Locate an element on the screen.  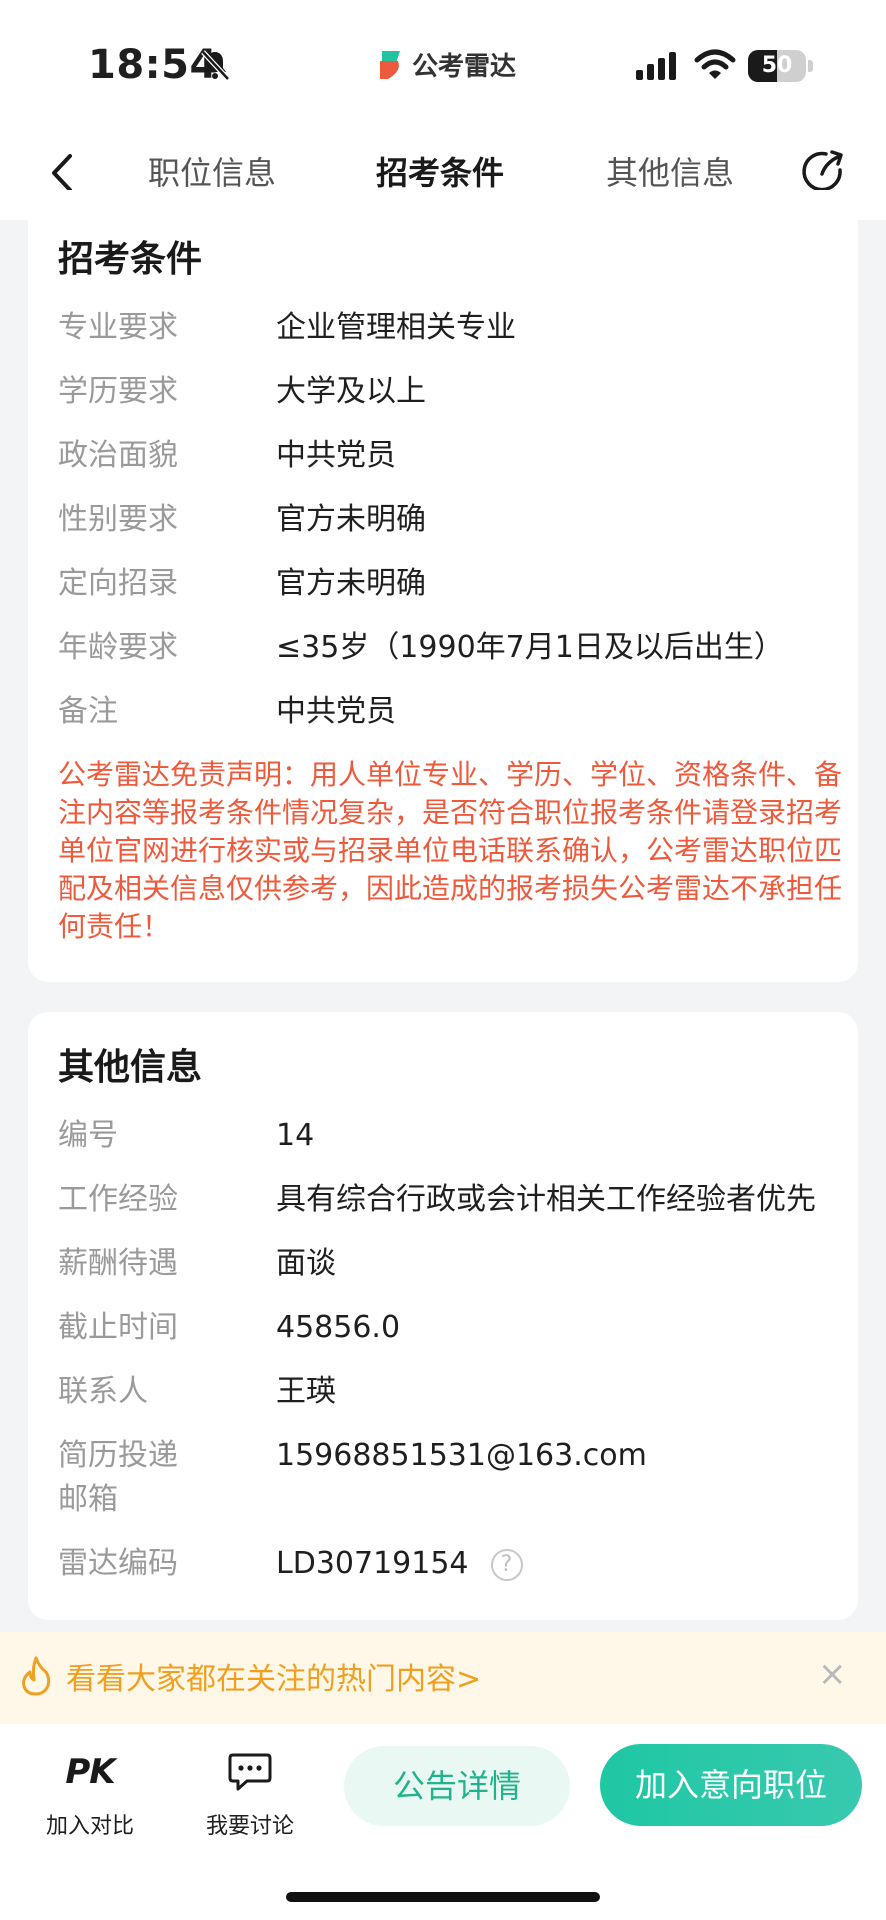
row-value: 大学及以上 is located at coordinates (351, 391).